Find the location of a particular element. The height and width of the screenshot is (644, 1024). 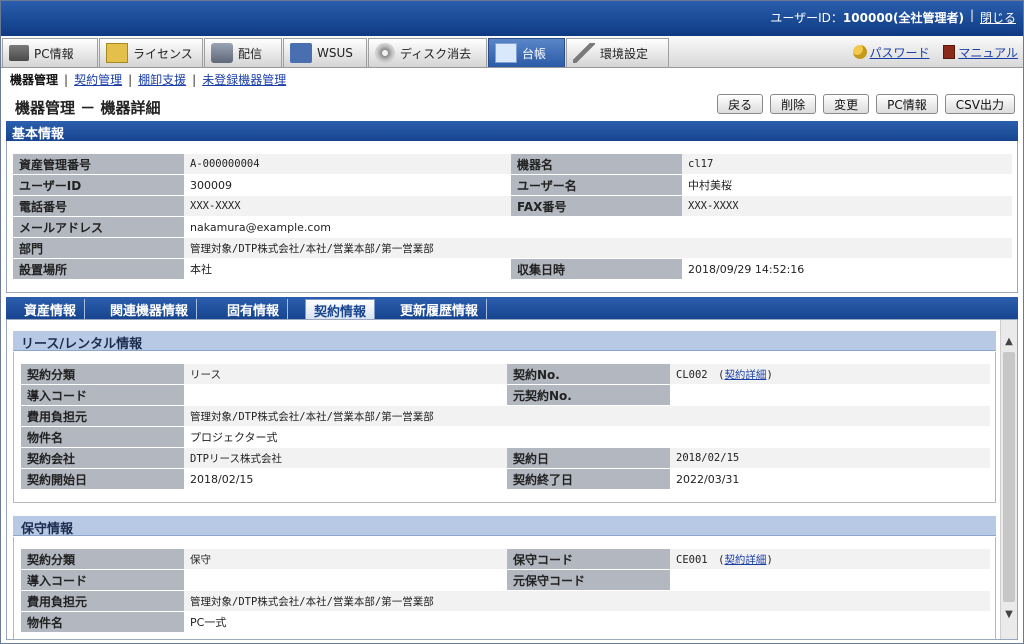

user-info: ユーザーID：100000(全社管理者) is located at coordinates (867, 18).